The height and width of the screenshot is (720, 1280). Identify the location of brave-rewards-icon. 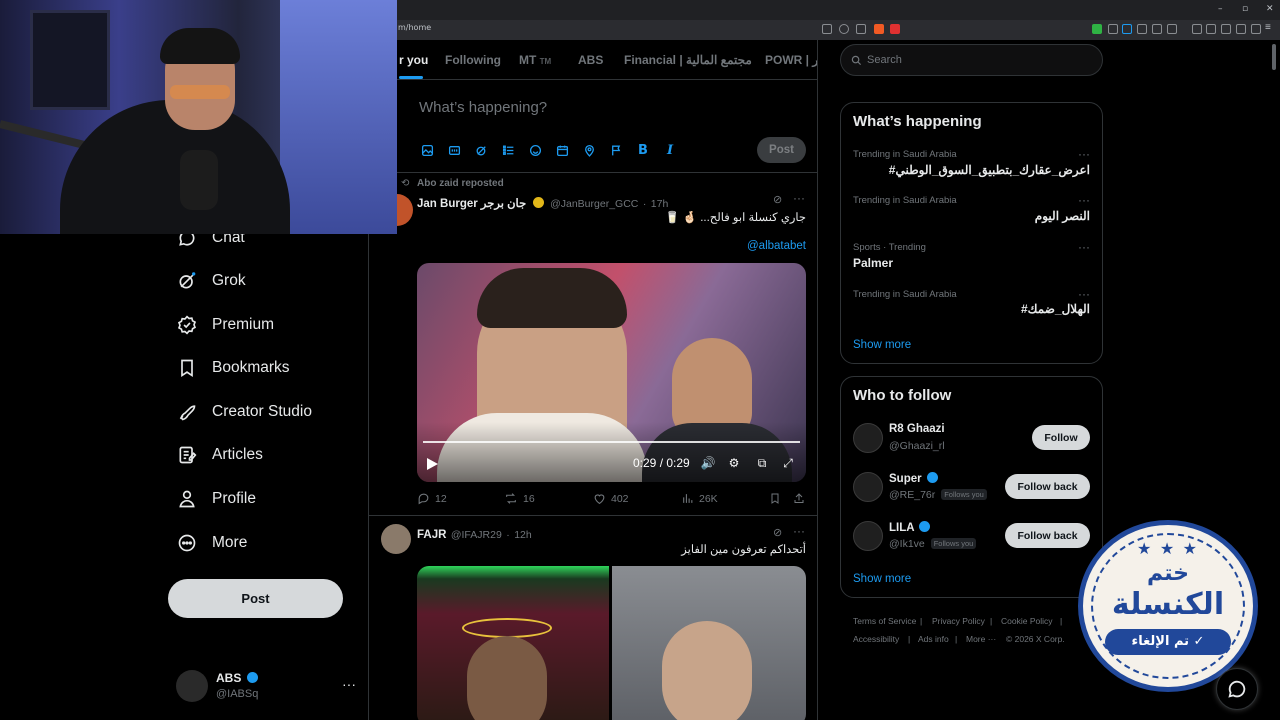
(895, 29).